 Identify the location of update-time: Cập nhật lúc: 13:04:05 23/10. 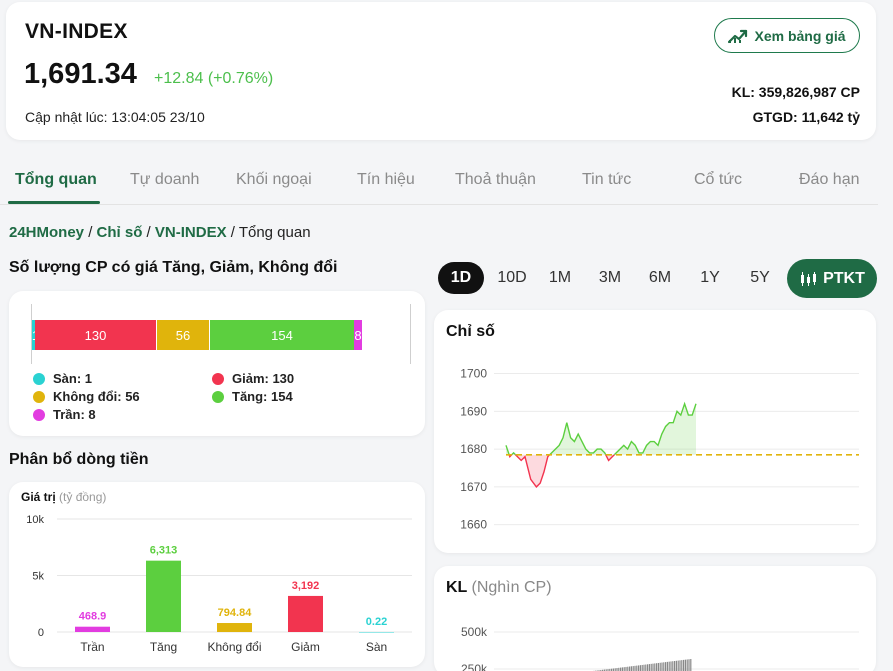
(115, 117).